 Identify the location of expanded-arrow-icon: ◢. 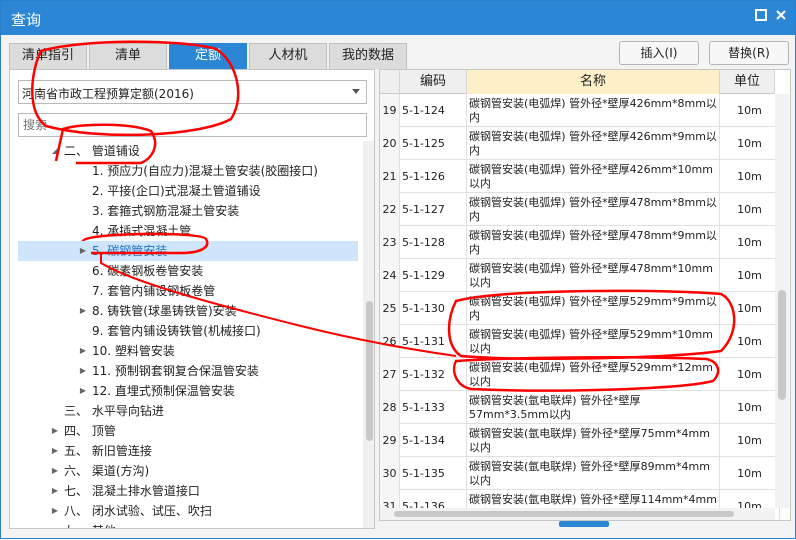
(55, 151).